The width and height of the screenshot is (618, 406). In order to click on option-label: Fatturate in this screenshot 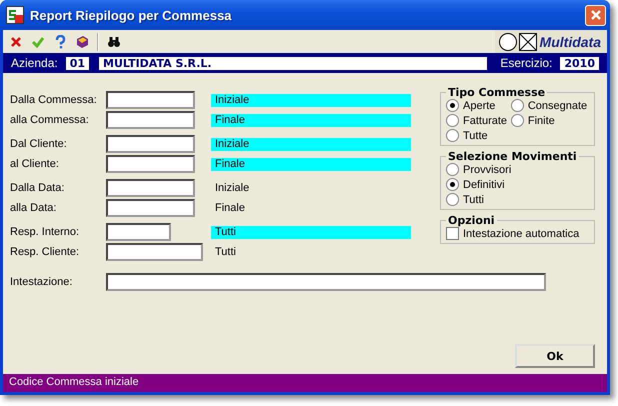, I will do `click(485, 120)`.